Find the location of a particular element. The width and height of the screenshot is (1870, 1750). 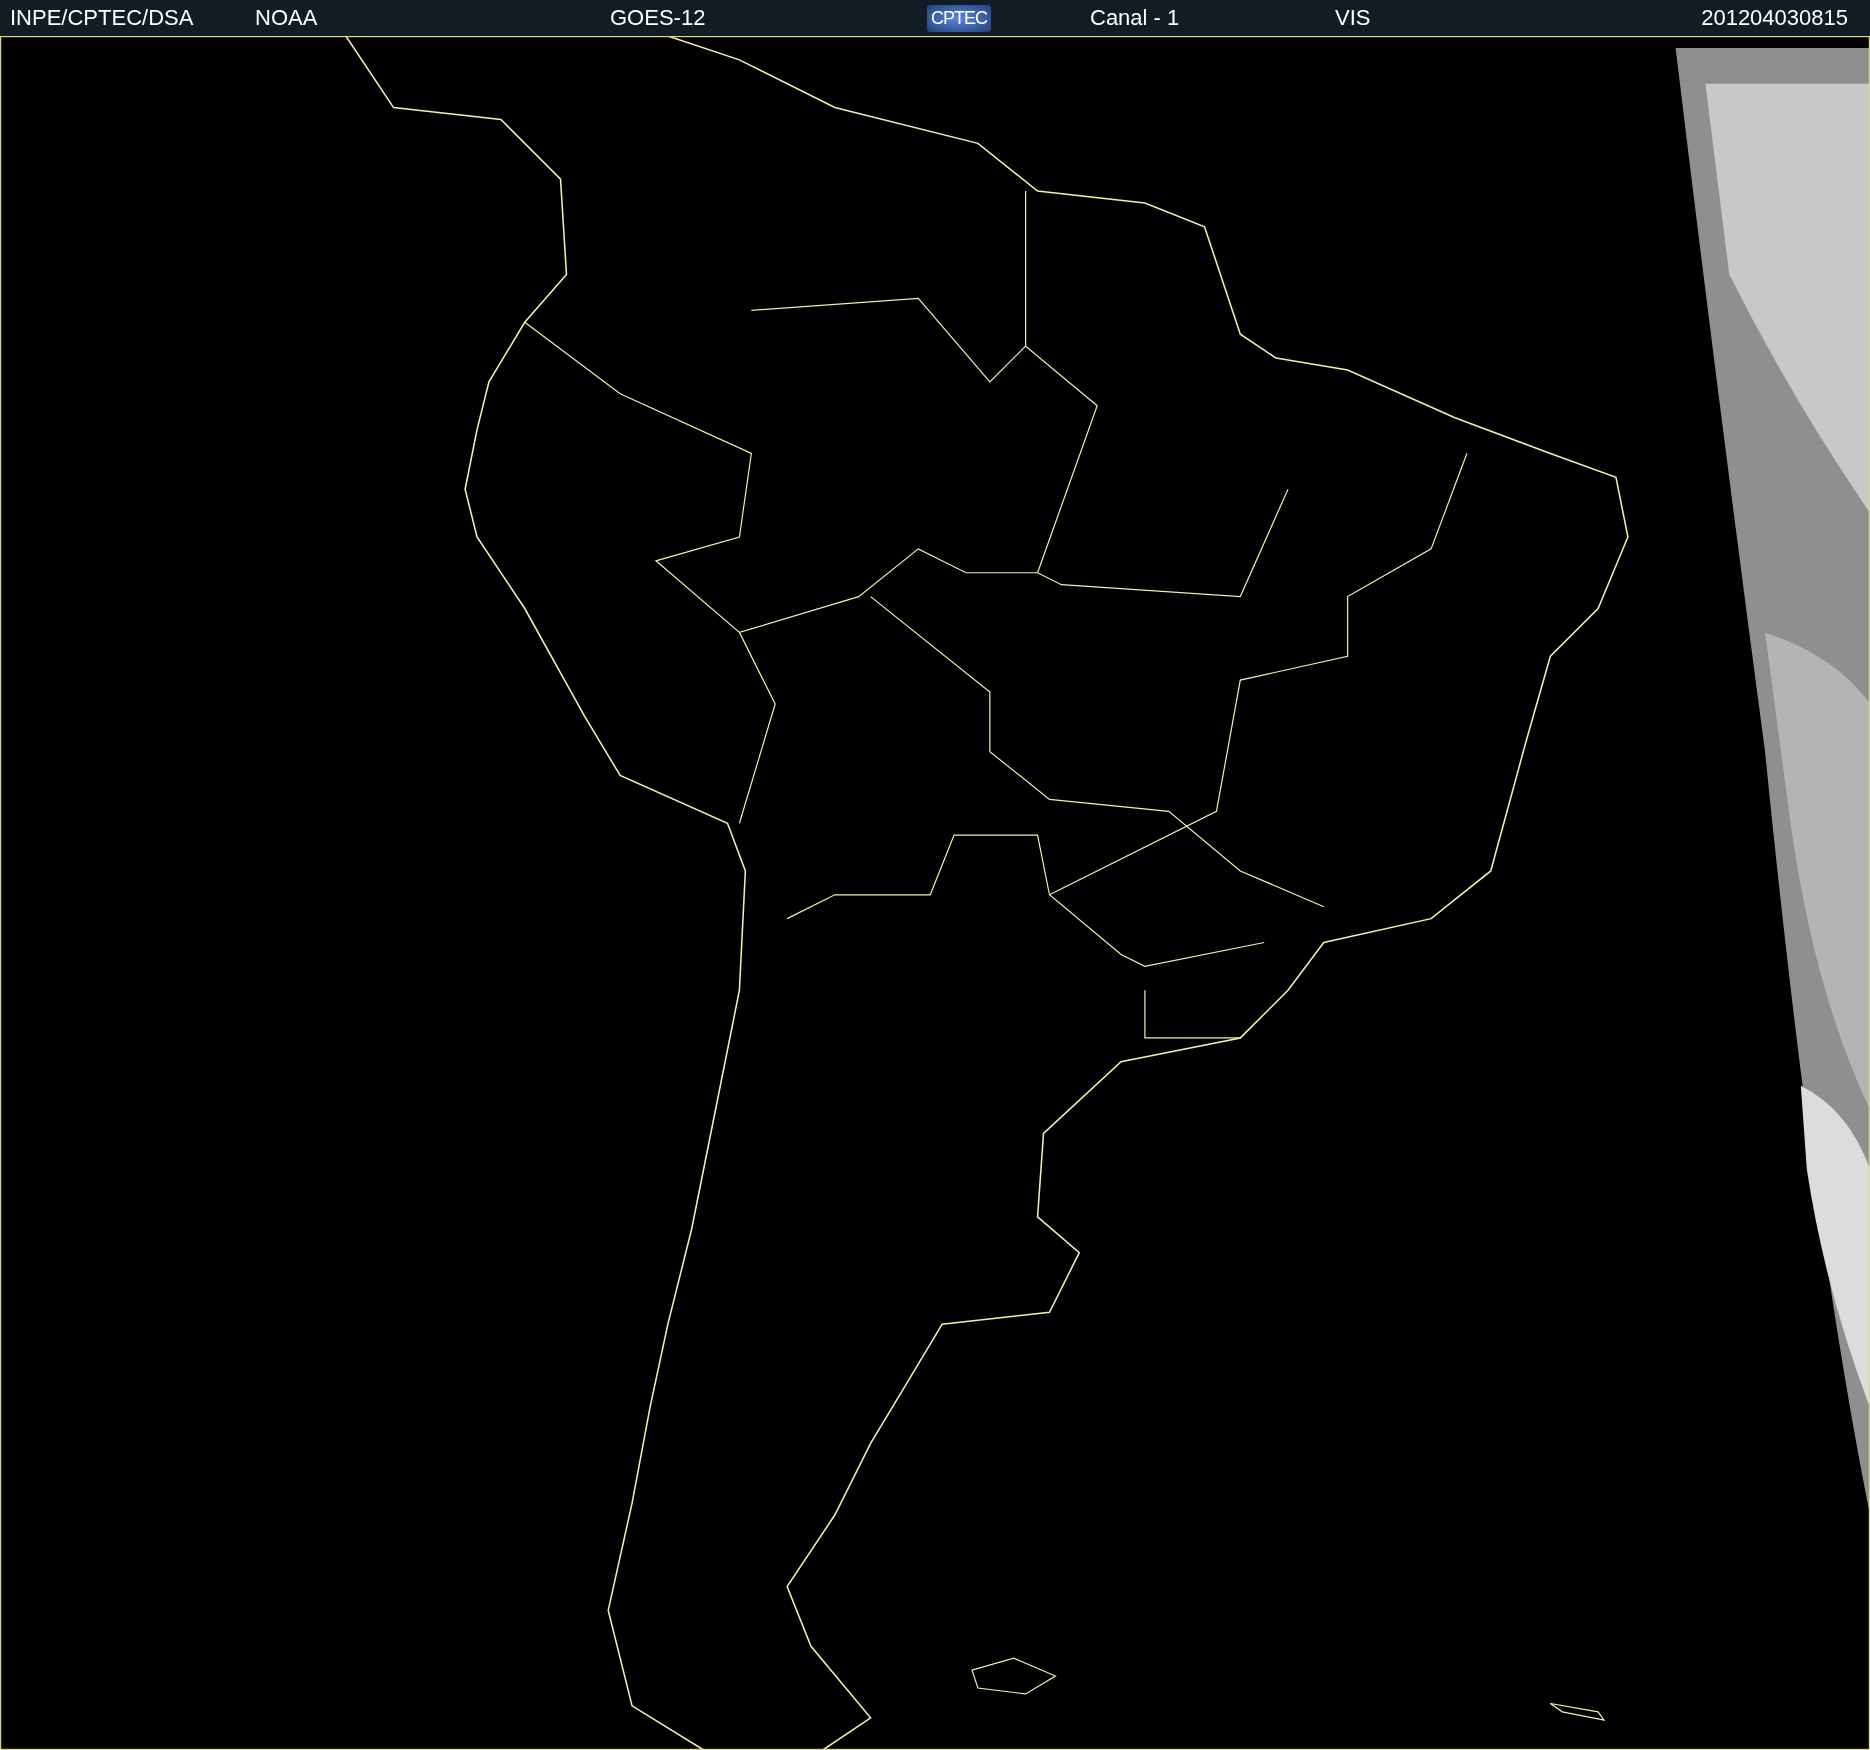

band-label: VIS is located at coordinates (1353, 18).